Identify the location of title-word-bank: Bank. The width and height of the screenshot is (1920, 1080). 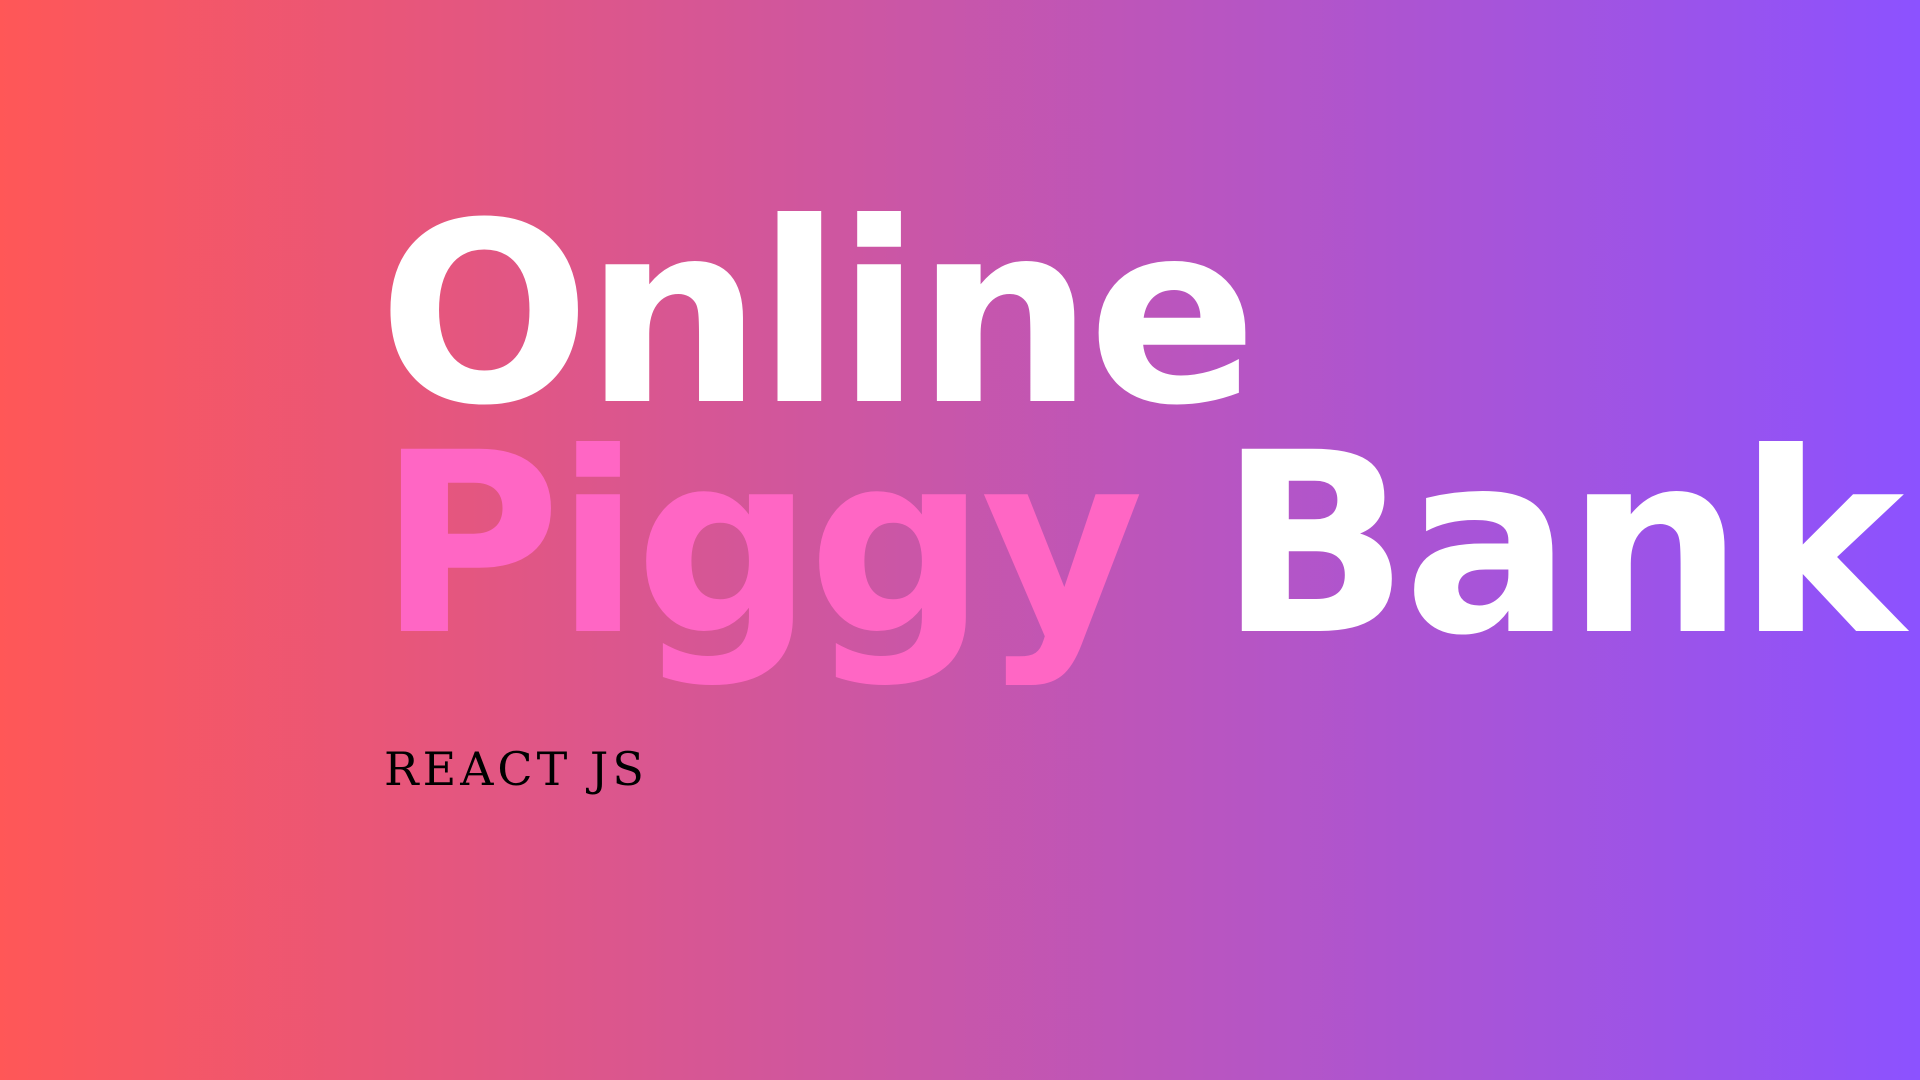
(1561, 544).